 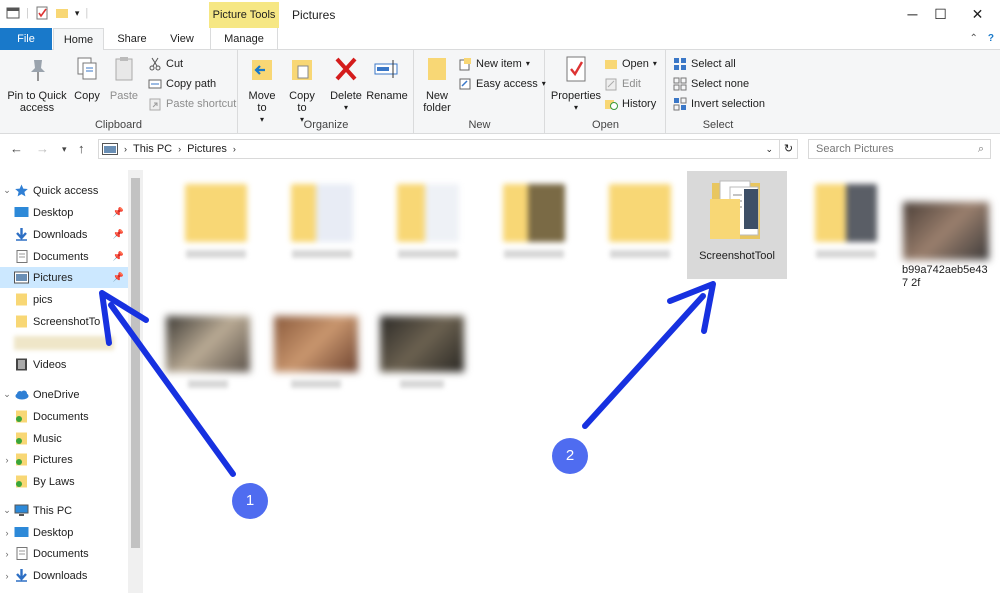 What do you see at coordinates (64, 364) in the screenshot?
I see `nav-item-videos: Videos` at bounding box center [64, 364].